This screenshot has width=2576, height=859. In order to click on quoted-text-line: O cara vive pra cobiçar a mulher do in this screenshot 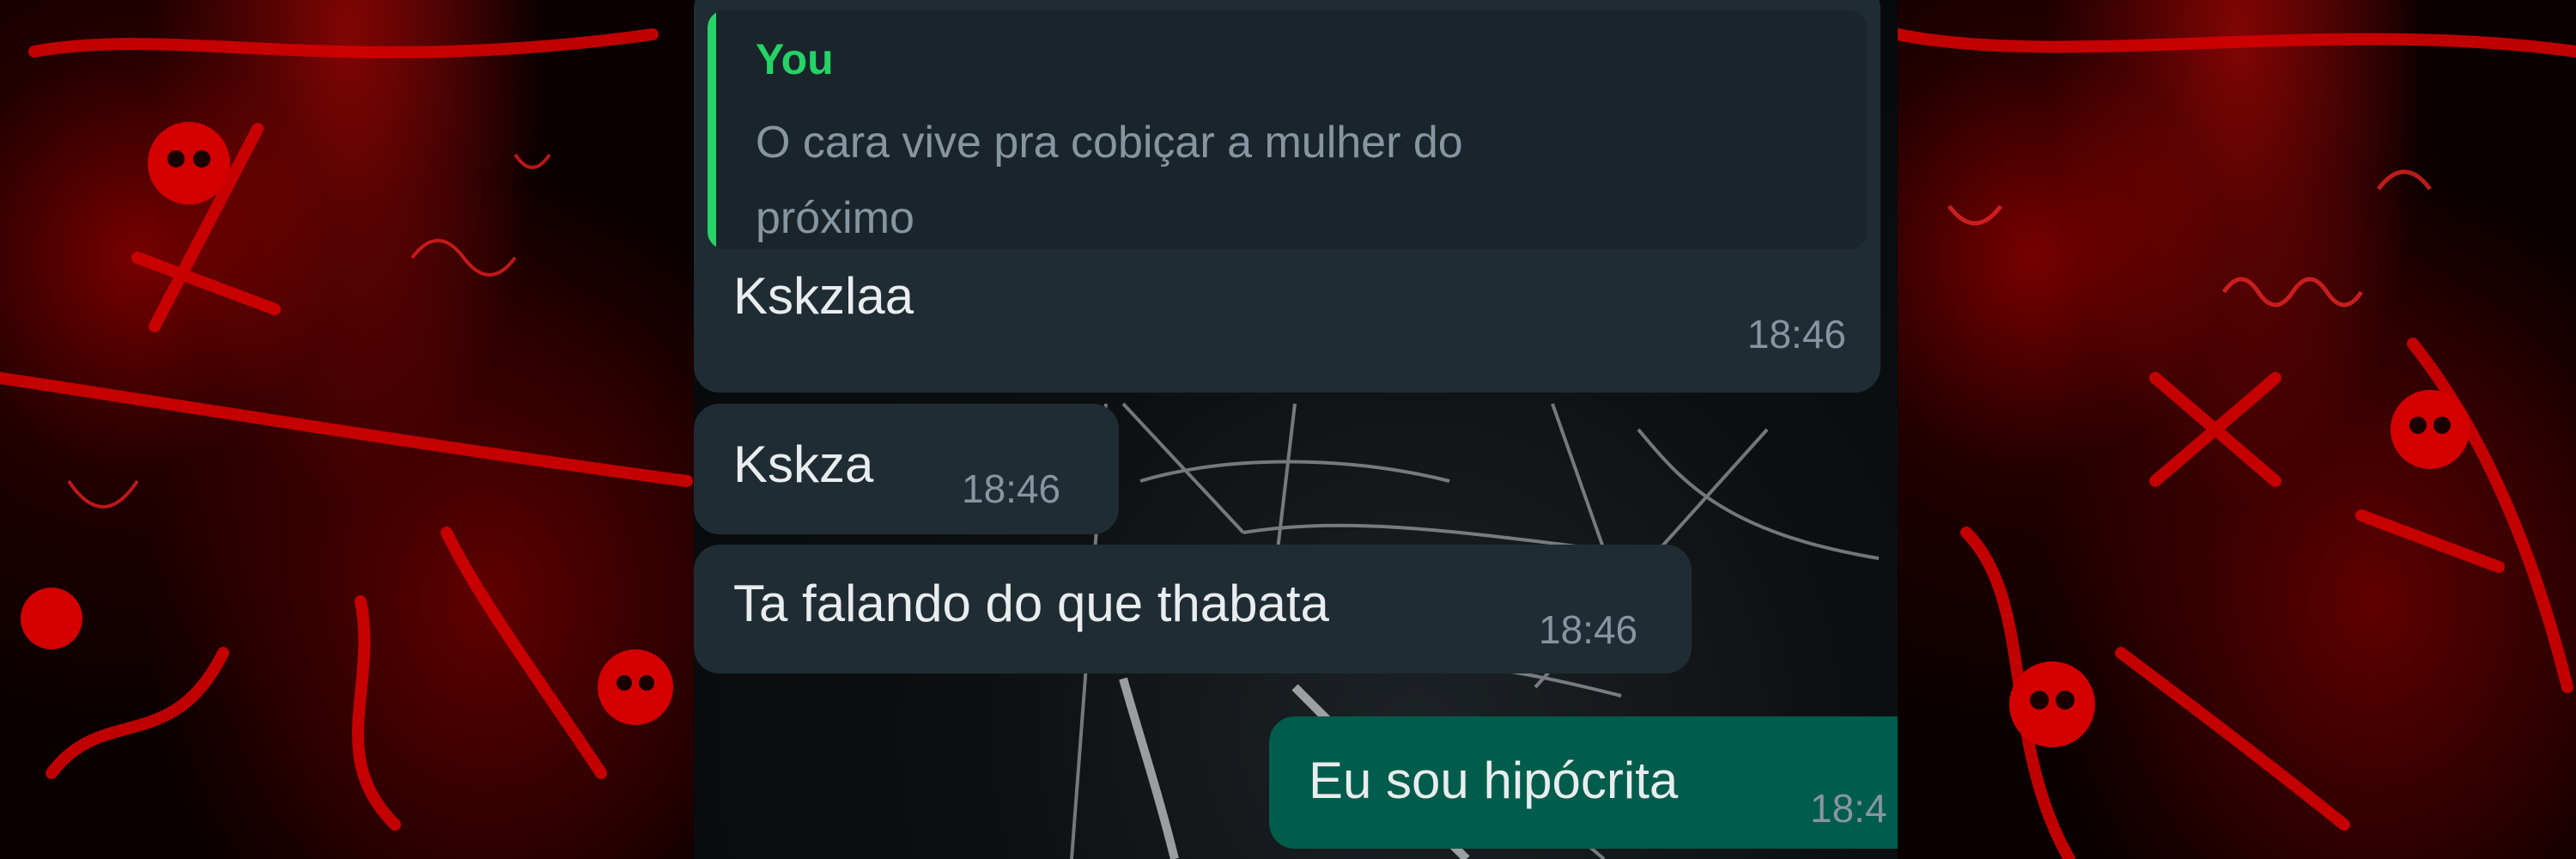, I will do `click(1109, 143)`.